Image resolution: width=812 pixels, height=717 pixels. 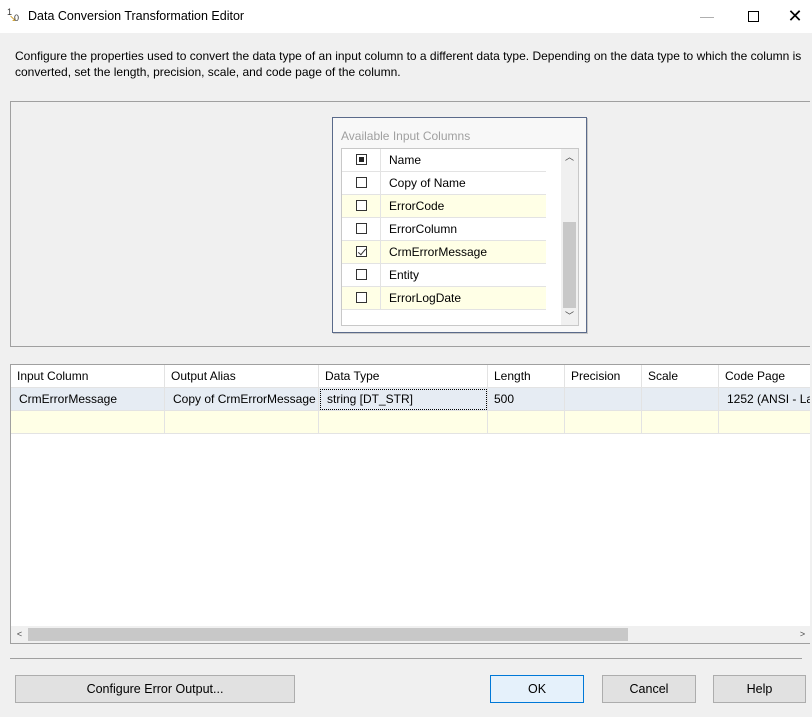 I want to click on close-icon: ✕, so click(x=792, y=16).